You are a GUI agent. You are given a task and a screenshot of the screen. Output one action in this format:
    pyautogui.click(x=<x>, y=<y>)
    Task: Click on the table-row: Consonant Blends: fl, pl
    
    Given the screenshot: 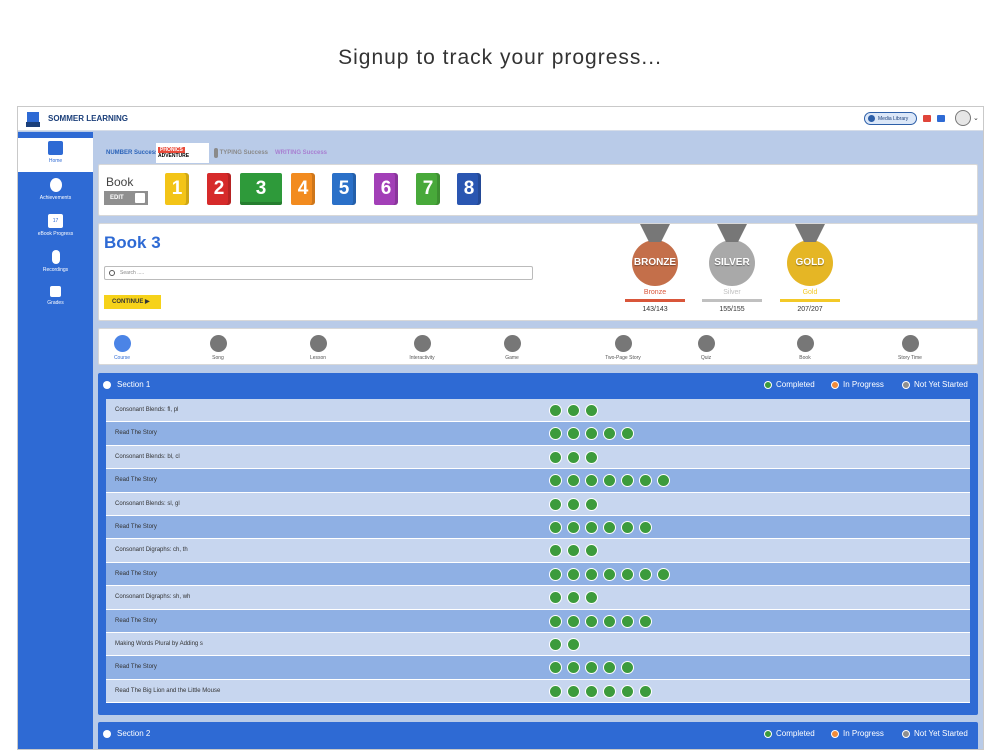 What is the action you would take?
    pyautogui.click(x=538, y=411)
    